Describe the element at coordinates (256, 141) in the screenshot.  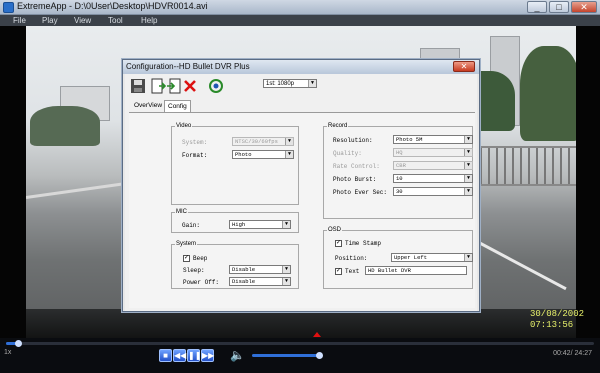
I see `system-value: NTSC/30/60fps` at that location.